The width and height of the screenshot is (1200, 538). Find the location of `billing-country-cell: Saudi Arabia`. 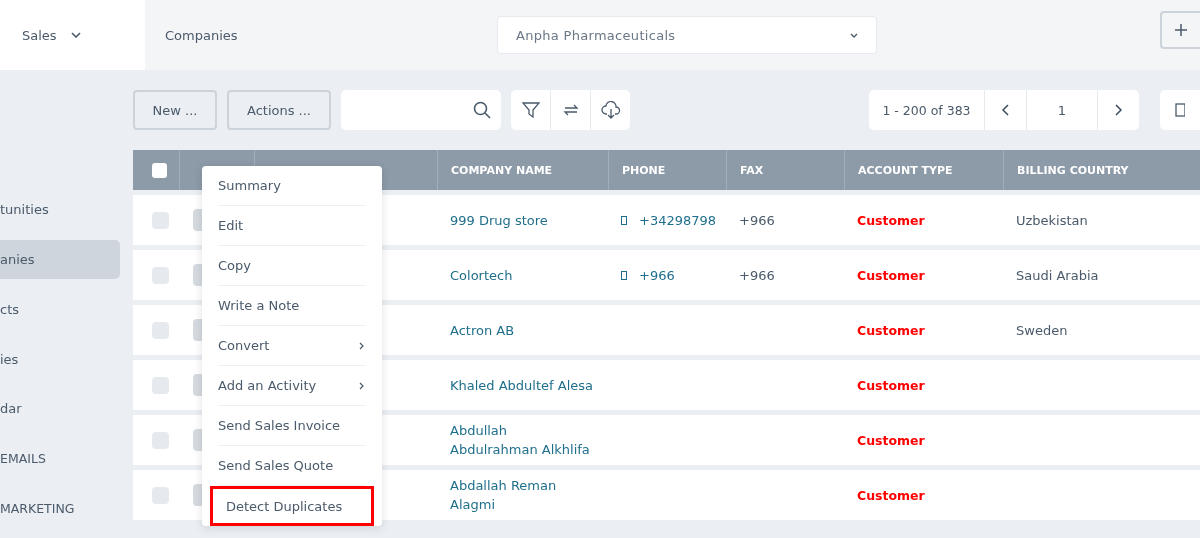

billing-country-cell: Saudi Arabia is located at coordinates (1057, 275).